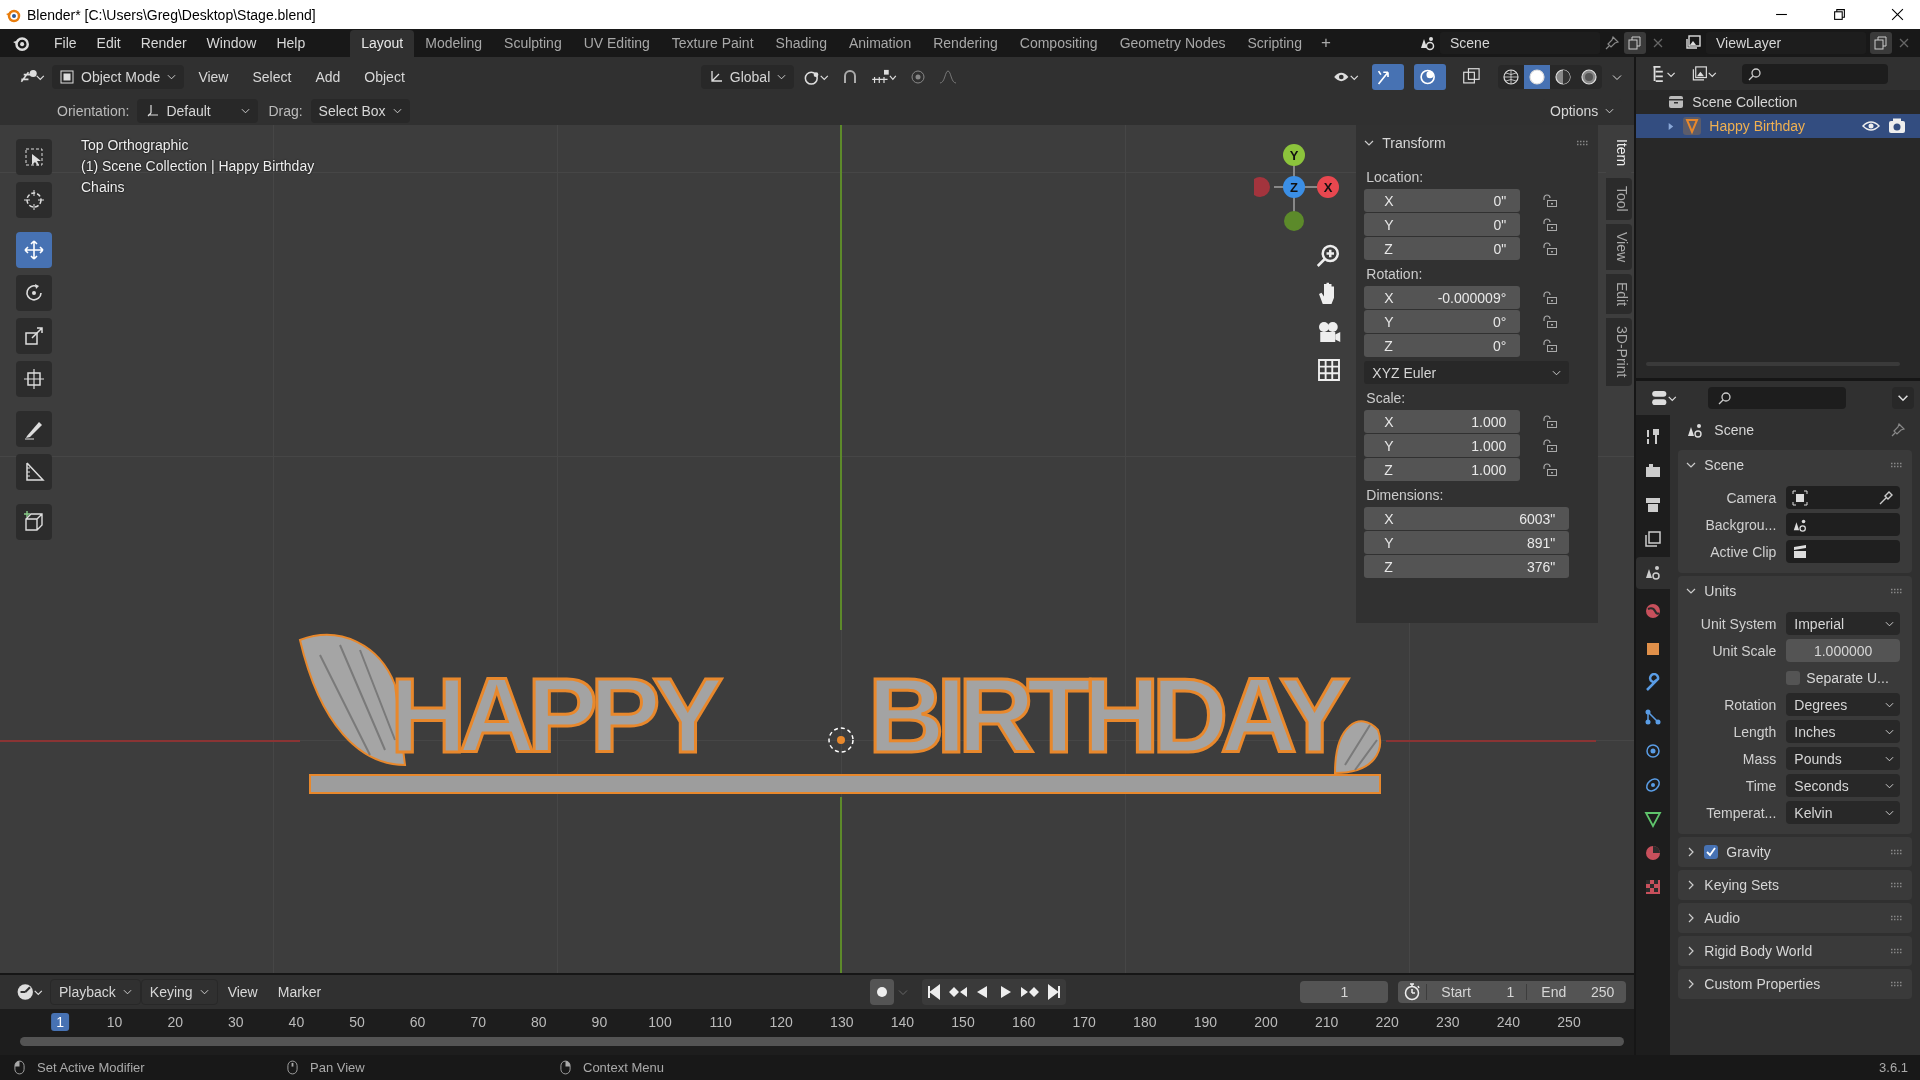  I want to click on outliner-item: Scene Collection, so click(1745, 102).